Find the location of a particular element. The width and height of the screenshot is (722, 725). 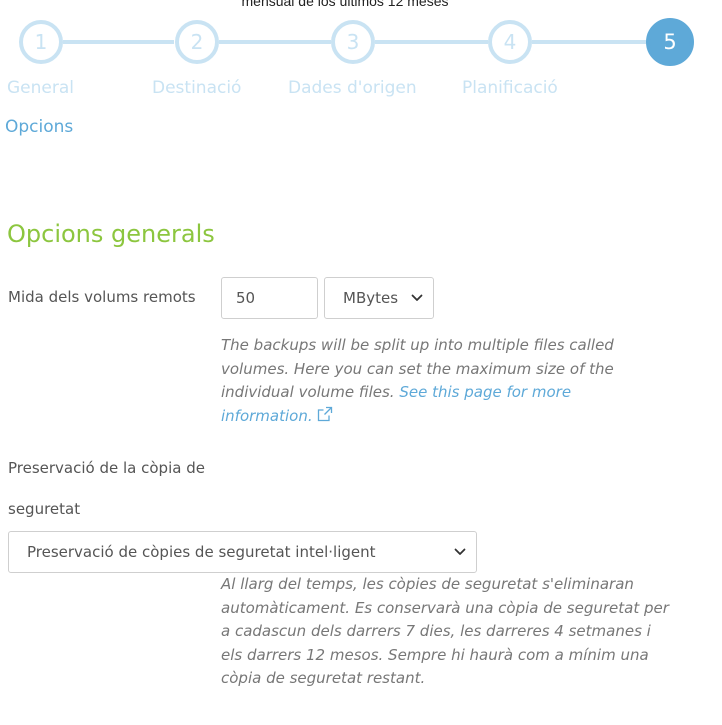

retention-label-line2: seguretat is located at coordinates (44, 509).